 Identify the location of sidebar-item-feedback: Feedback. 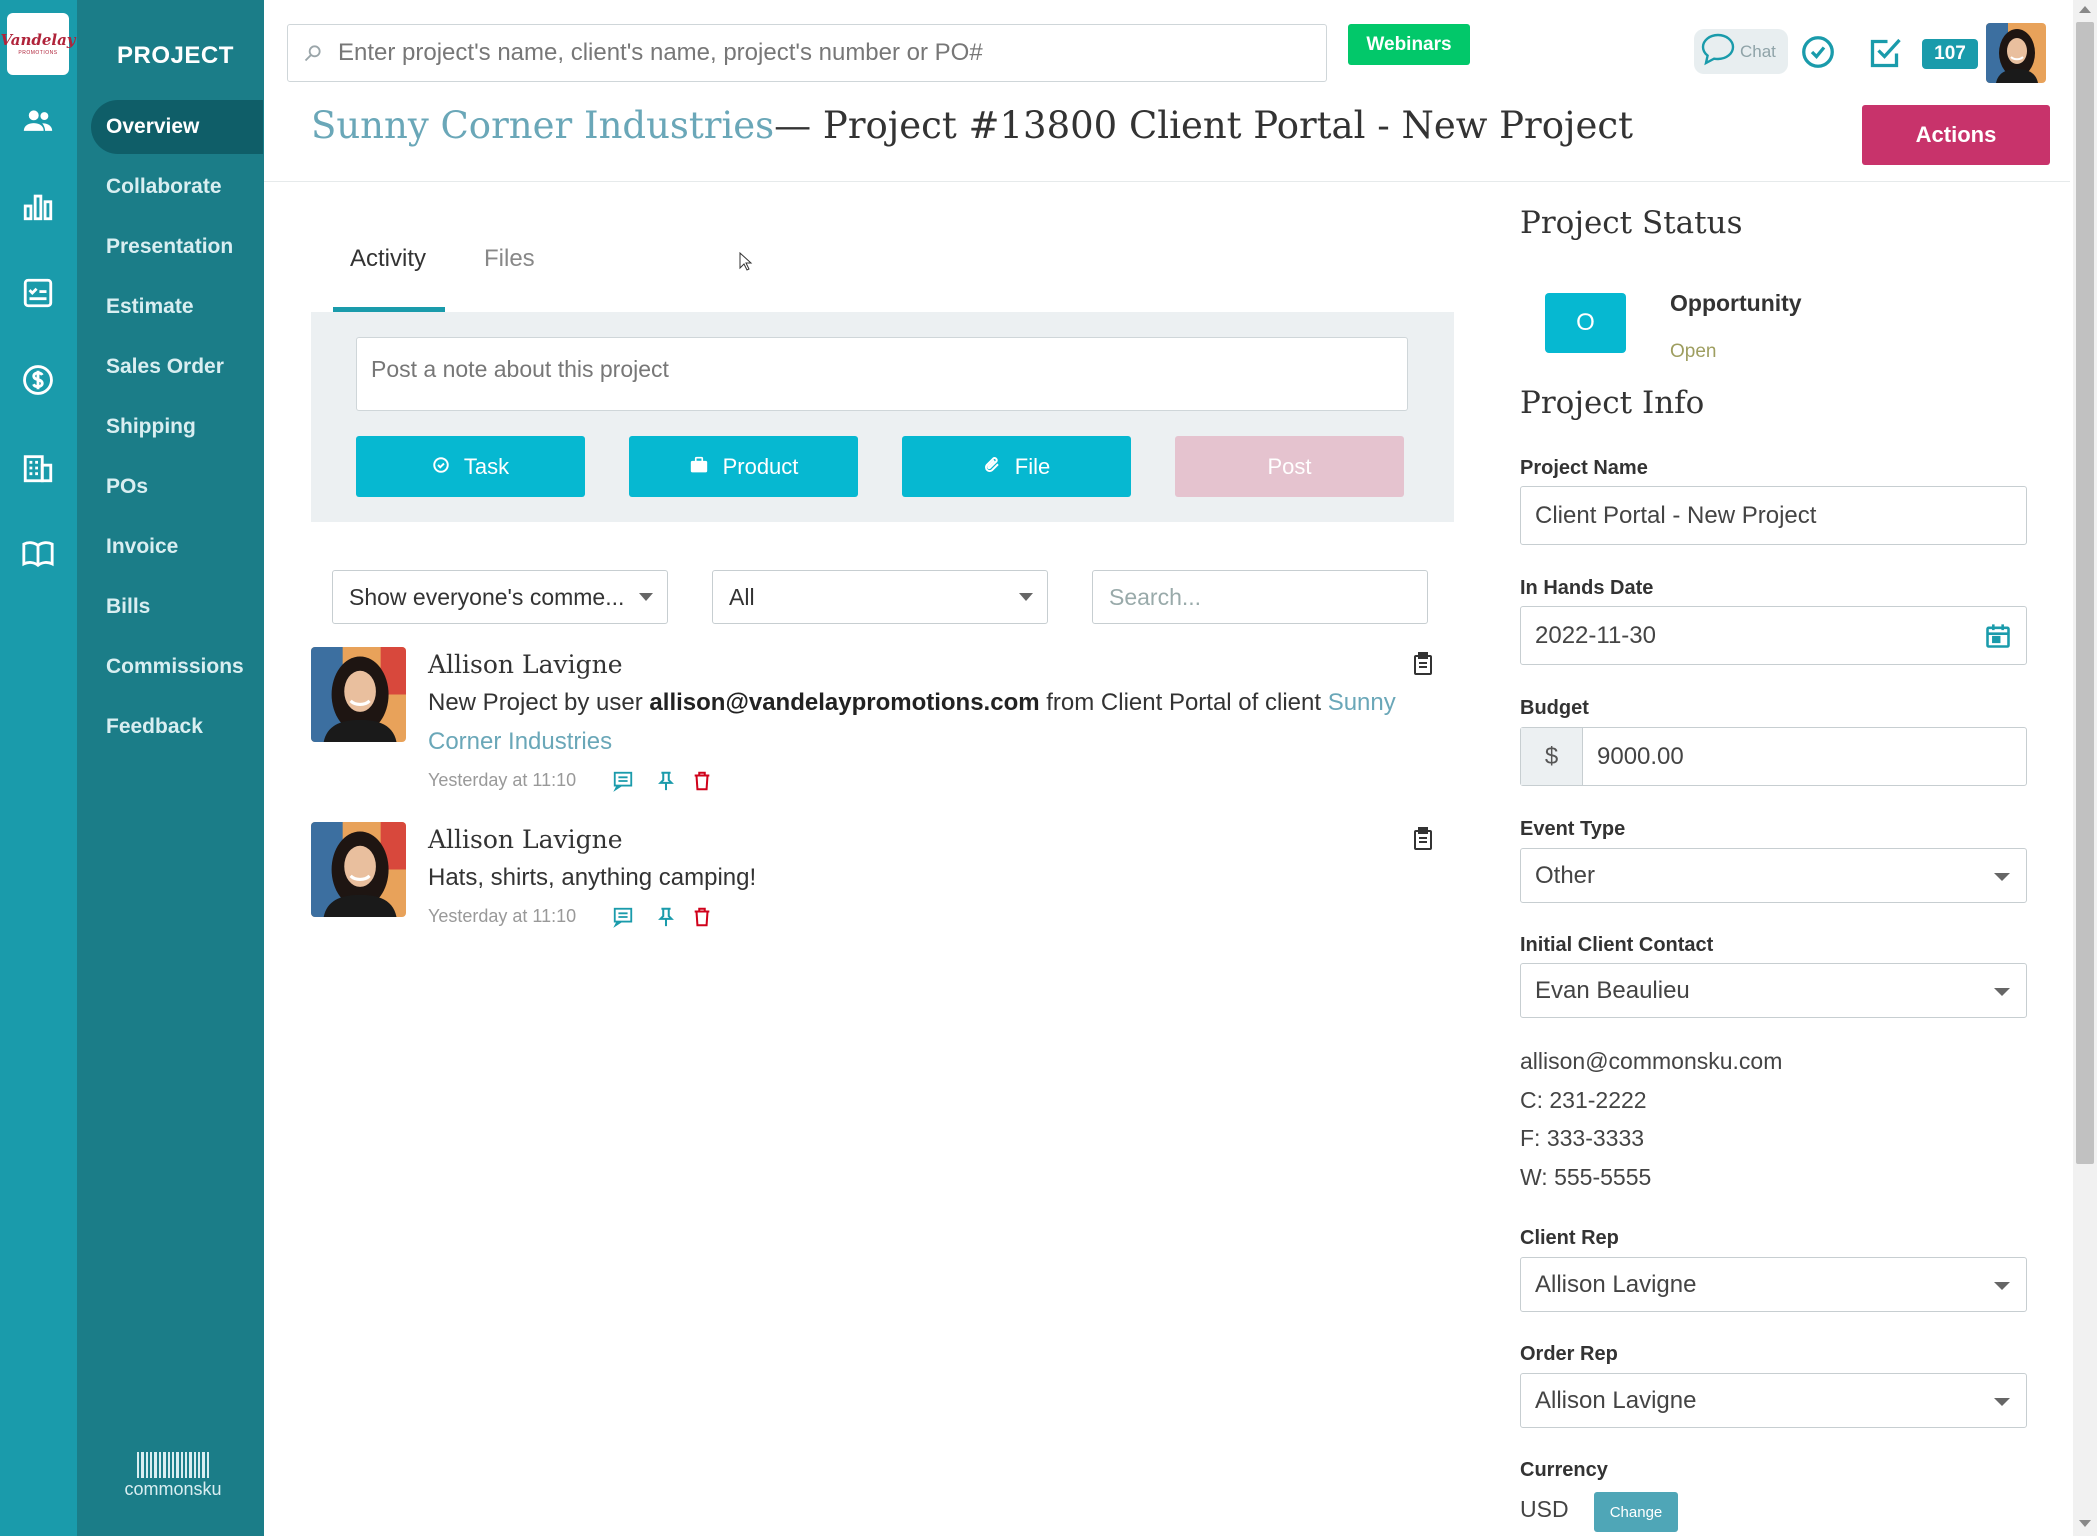
(177, 727).